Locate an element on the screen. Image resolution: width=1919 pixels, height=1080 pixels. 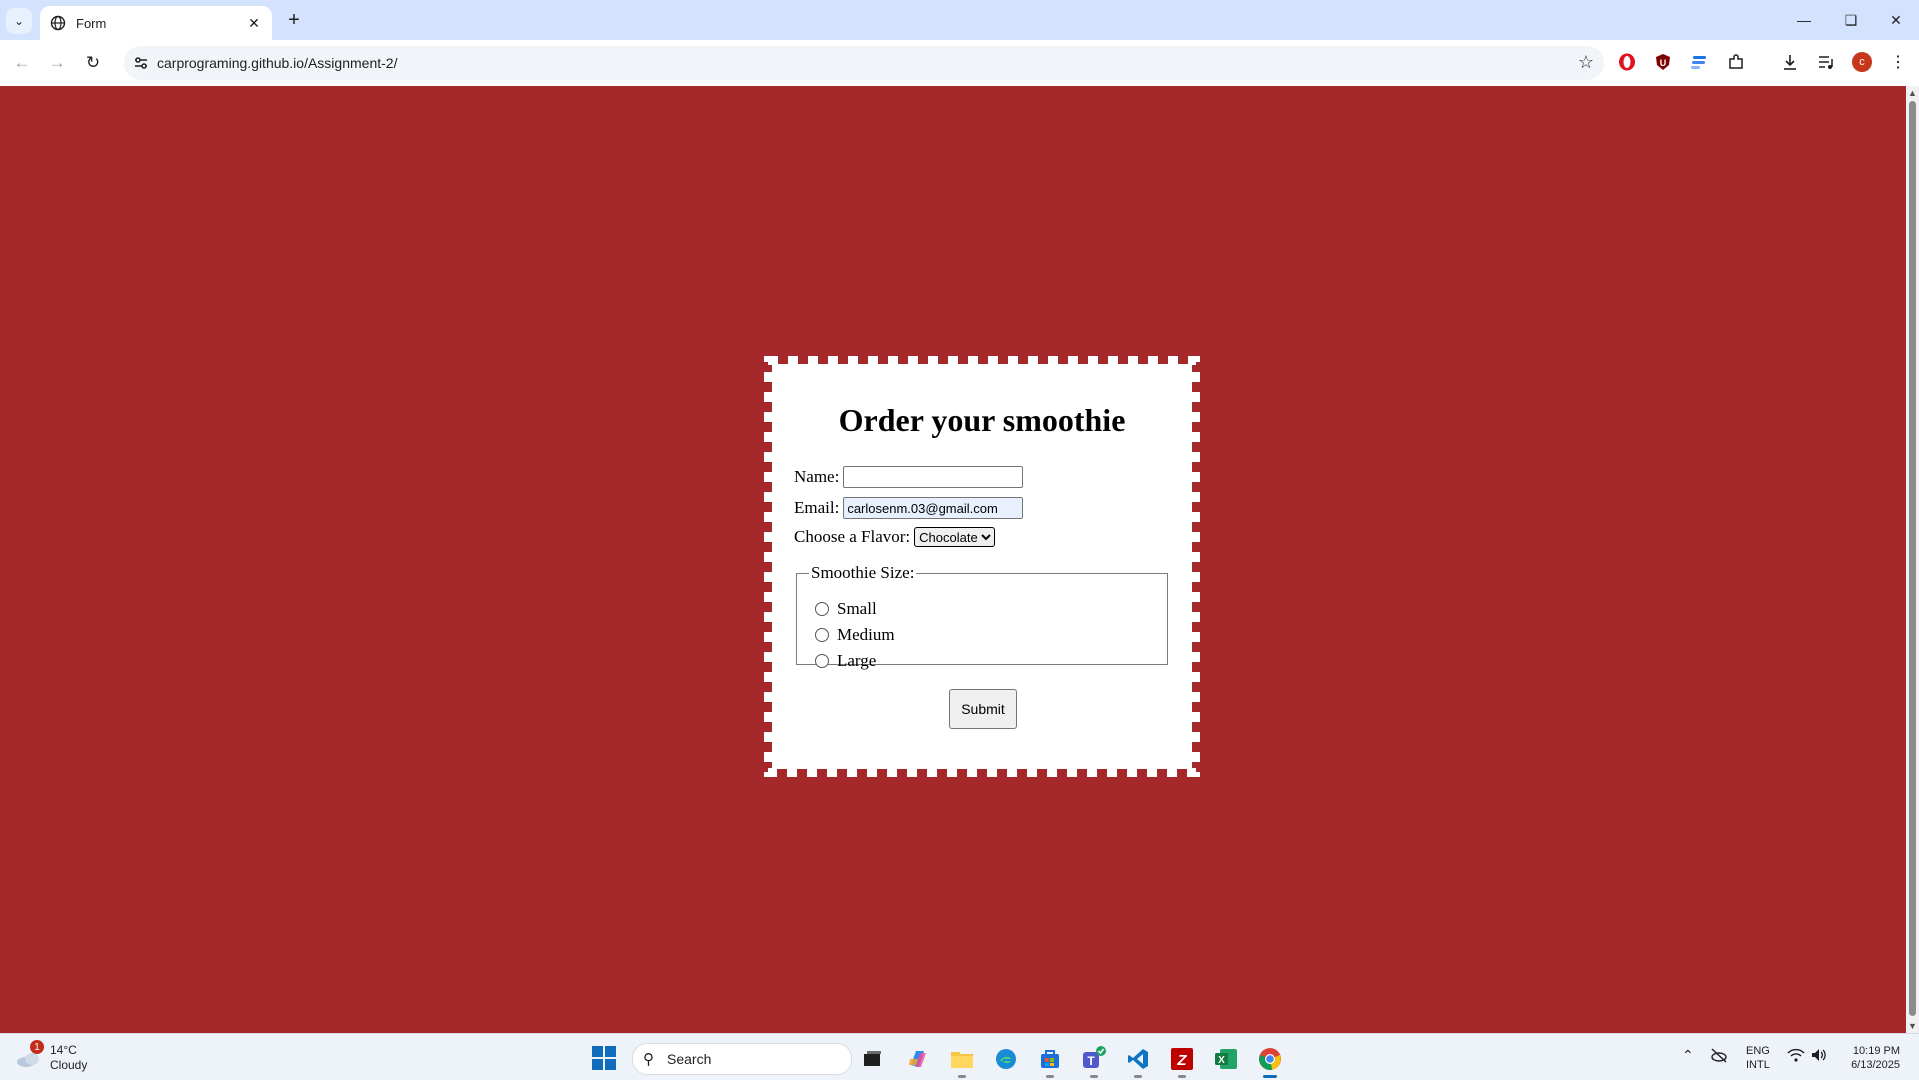
opera-extension-icon is located at coordinates (1627, 62).